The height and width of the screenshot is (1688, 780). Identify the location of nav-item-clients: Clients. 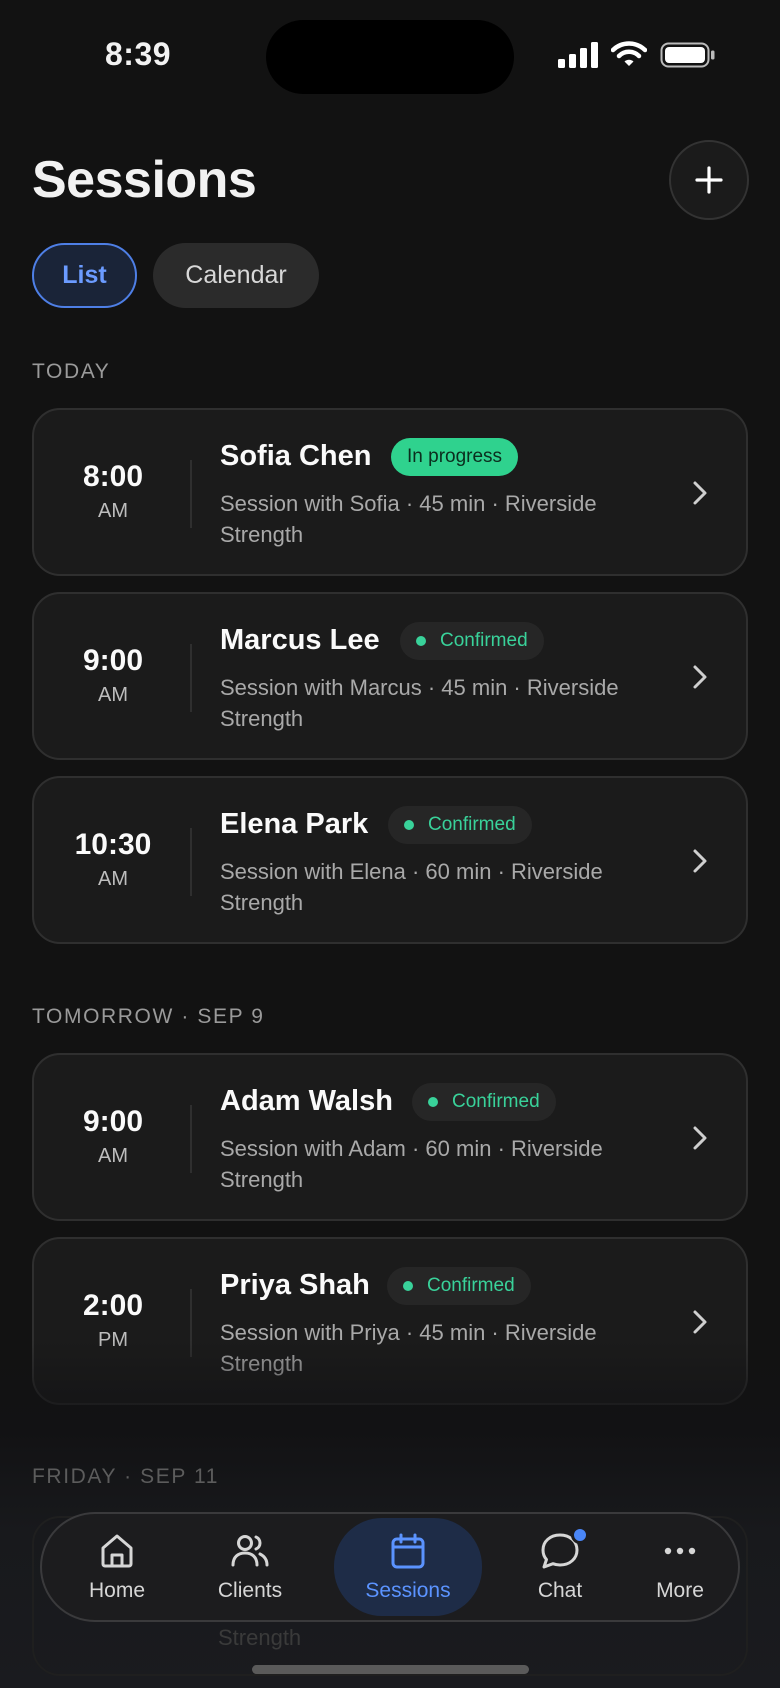
(250, 1567).